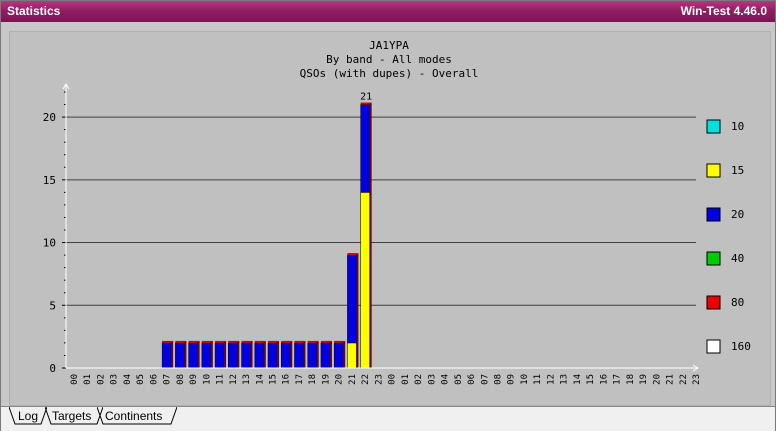 Image resolution: width=776 pixels, height=431 pixels. I want to click on window-title: Statistics, so click(34, 11).